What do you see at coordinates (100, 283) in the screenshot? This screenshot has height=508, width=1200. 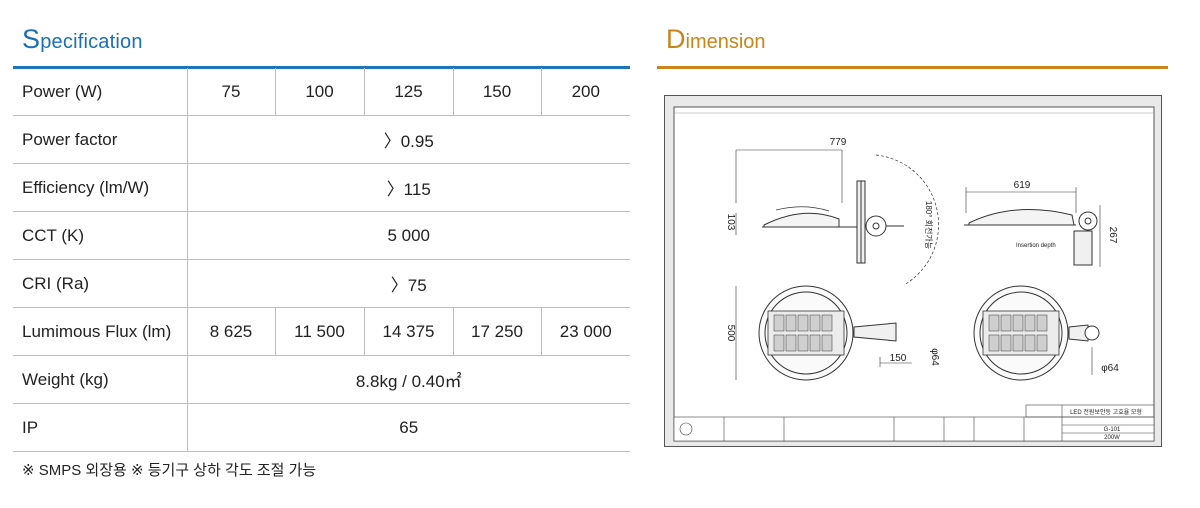 I see `row-label: CRI (Ra)` at bounding box center [100, 283].